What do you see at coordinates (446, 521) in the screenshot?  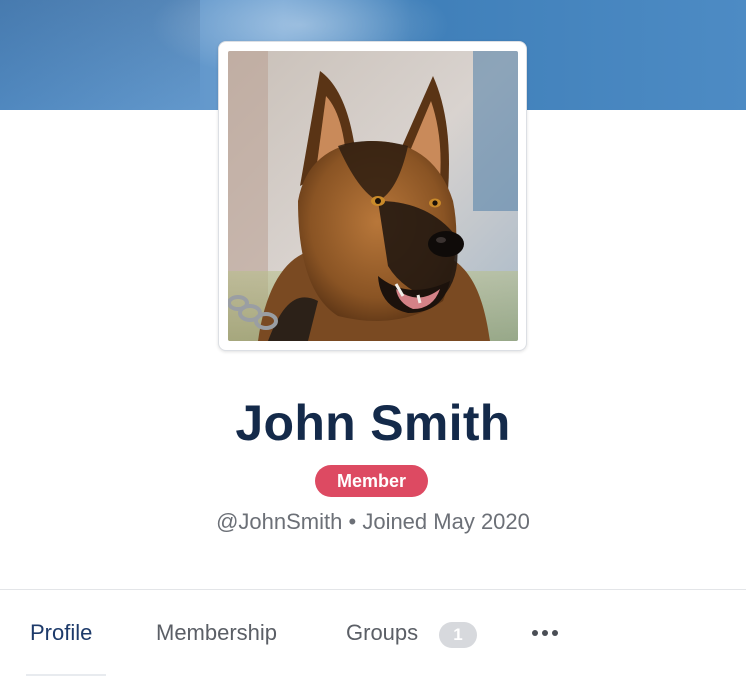 I see `profile-joined-date: Joined May 2020` at bounding box center [446, 521].